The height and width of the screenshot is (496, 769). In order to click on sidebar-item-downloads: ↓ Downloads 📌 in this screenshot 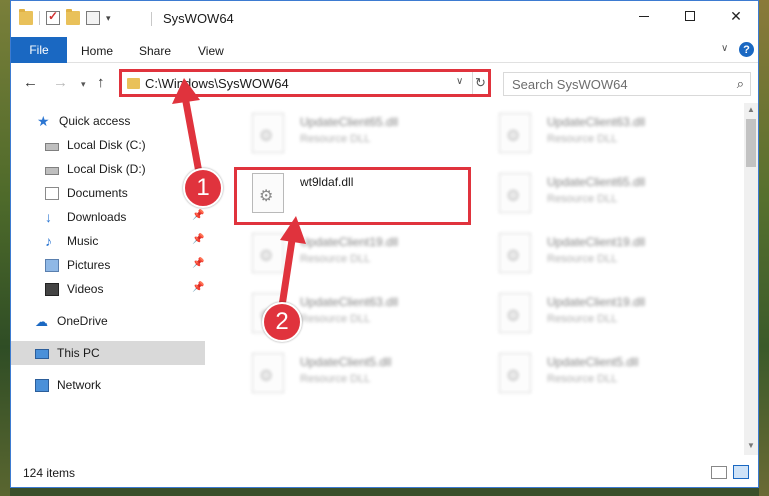, I will do `click(108, 217)`.